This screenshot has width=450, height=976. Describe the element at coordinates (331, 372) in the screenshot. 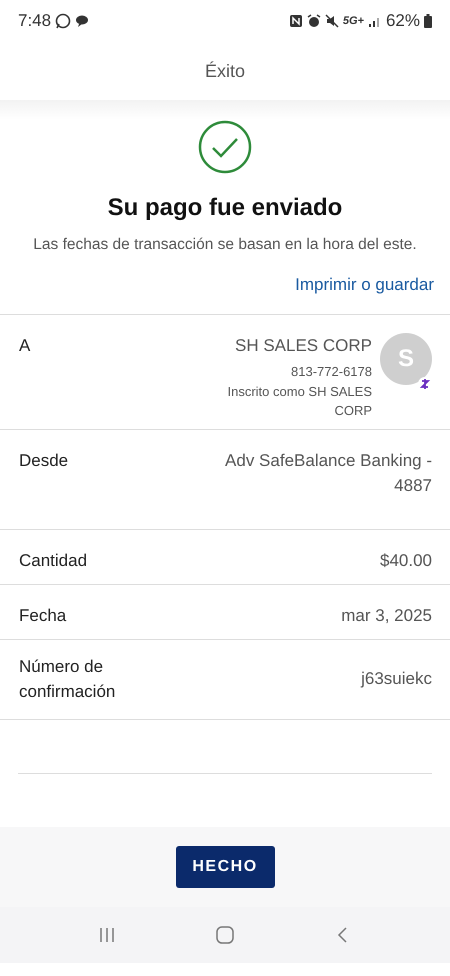

I see `payee-phone: 813-772-6178` at that location.